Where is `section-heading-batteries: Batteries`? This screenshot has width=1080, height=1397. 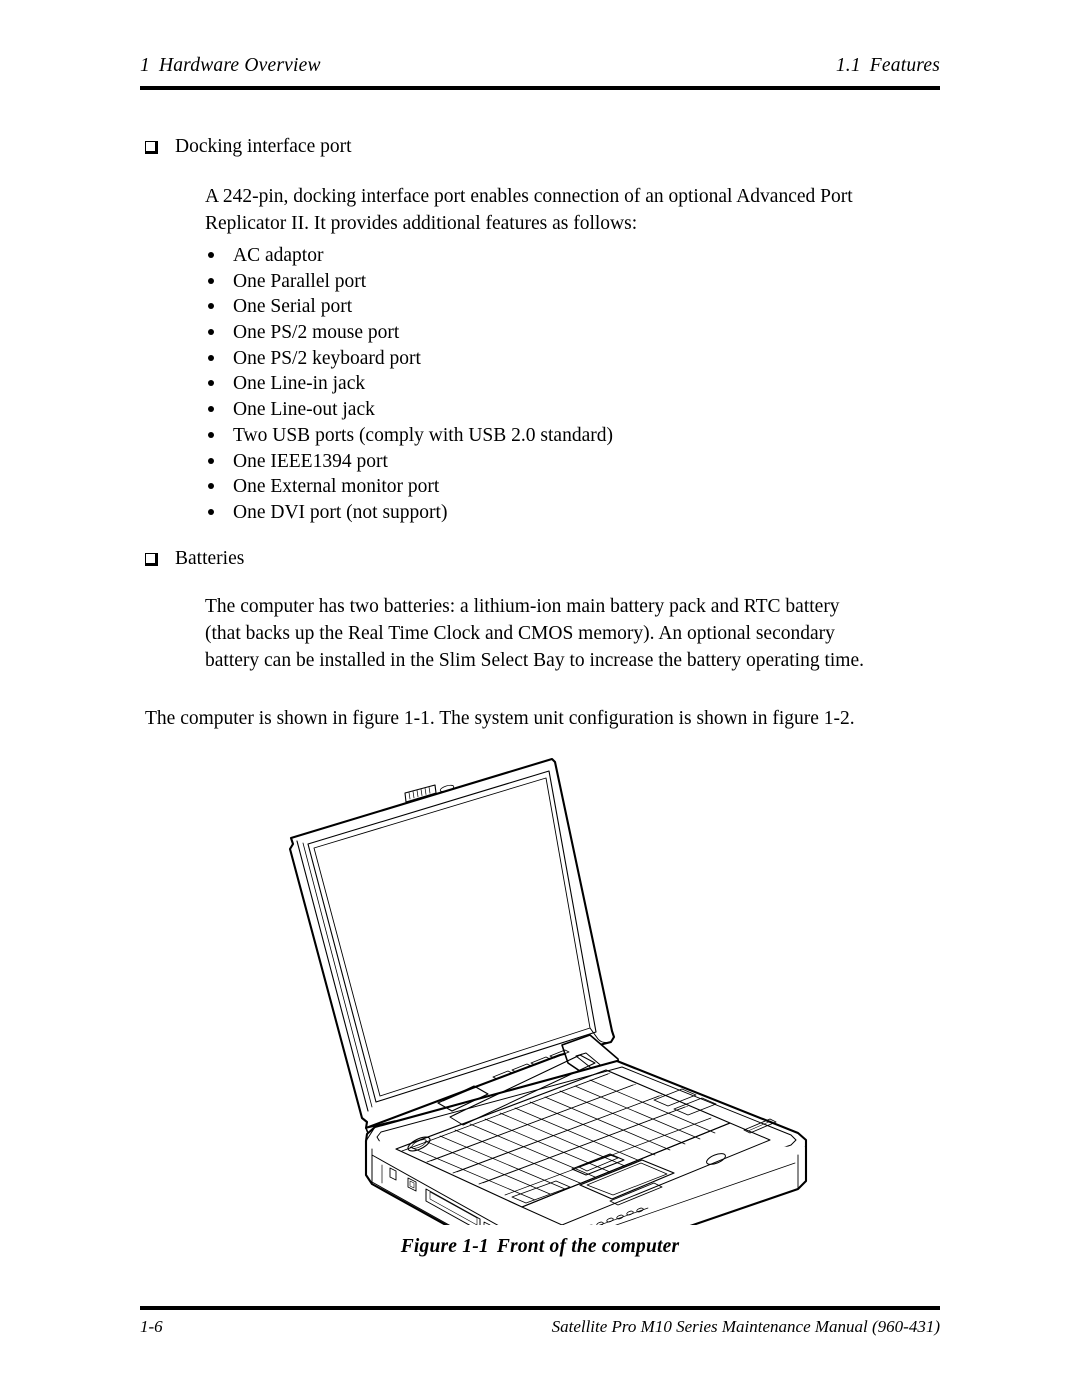 section-heading-batteries: Batteries is located at coordinates (194, 559).